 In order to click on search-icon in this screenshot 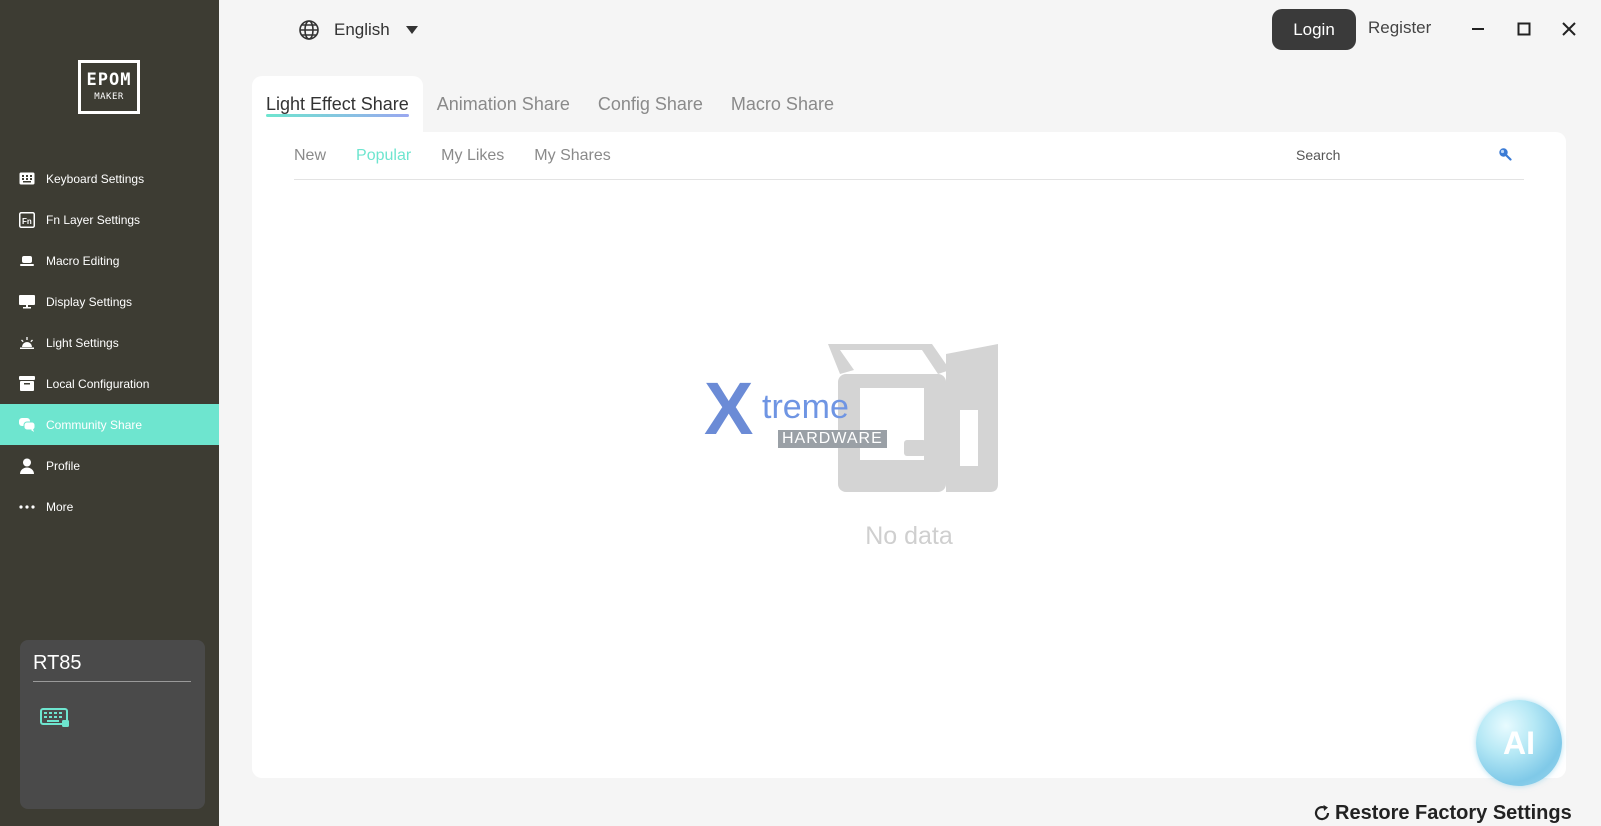, I will do `click(1505, 156)`.